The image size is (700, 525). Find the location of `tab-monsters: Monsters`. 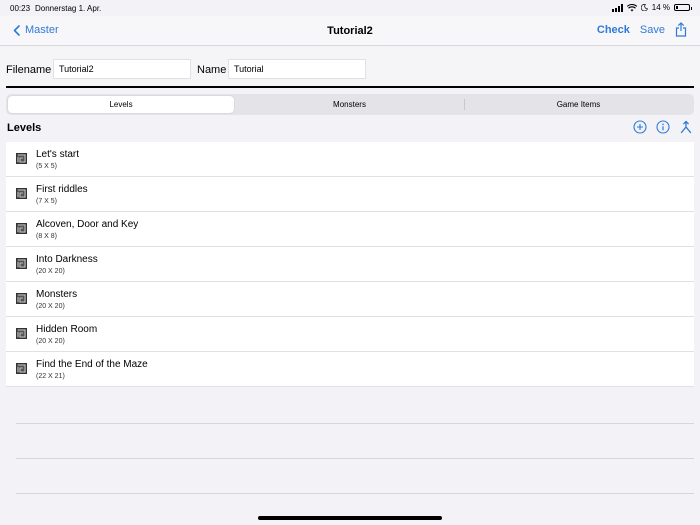

tab-monsters: Monsters is located at coordinates (349, 104).